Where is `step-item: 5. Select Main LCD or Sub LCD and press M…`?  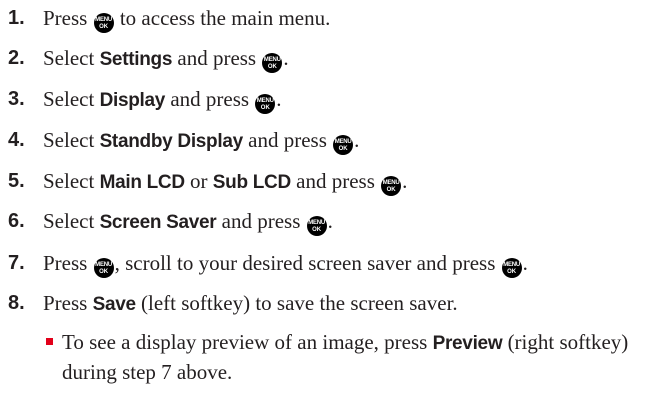 step-item: 5. Select Main LCD or Sub LCD and press M… is located at coordinates (325, 181).